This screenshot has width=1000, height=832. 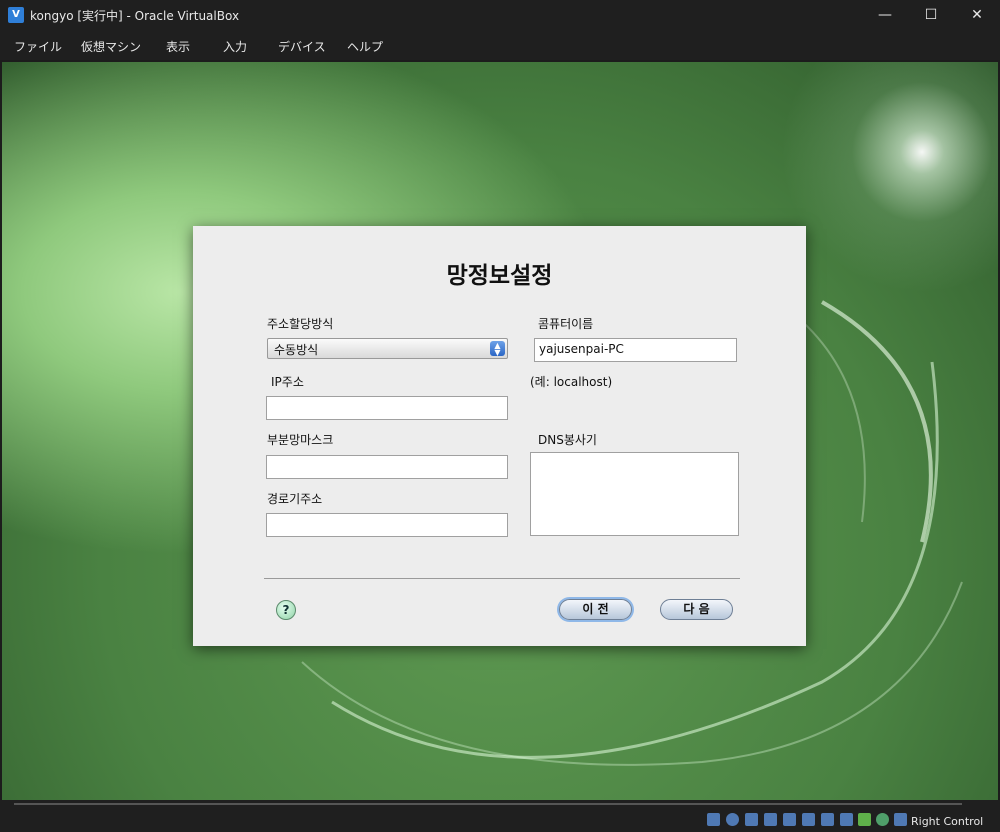 What do you see at coordinates (296, 350) in the screenshot?
I see `address-mode-value: 수동방식` at bounding box center [296, 350].